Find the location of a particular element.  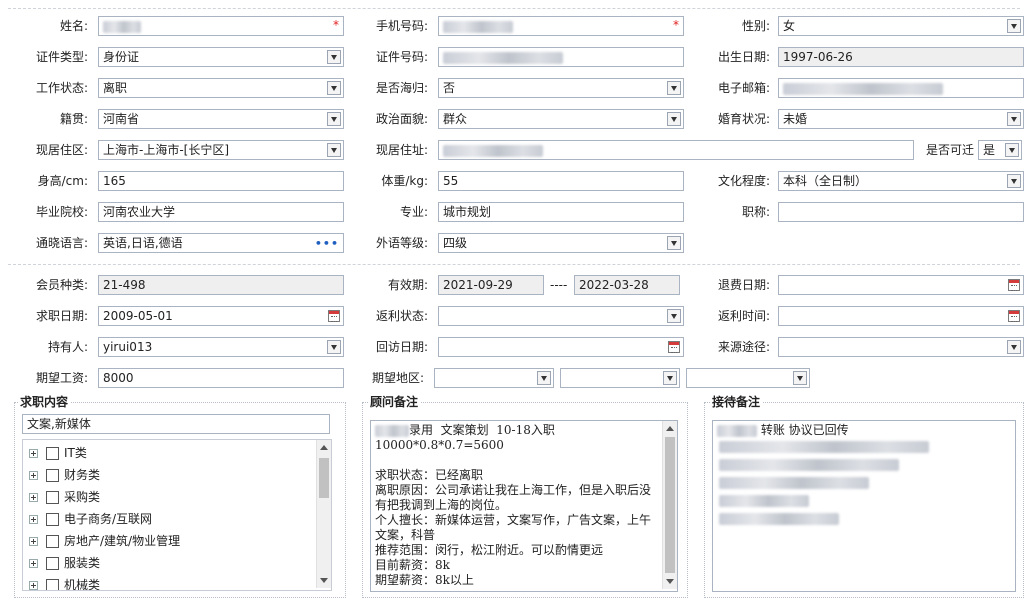

tree-item-machinery: 机械类 is located at coordinates (64, 582).